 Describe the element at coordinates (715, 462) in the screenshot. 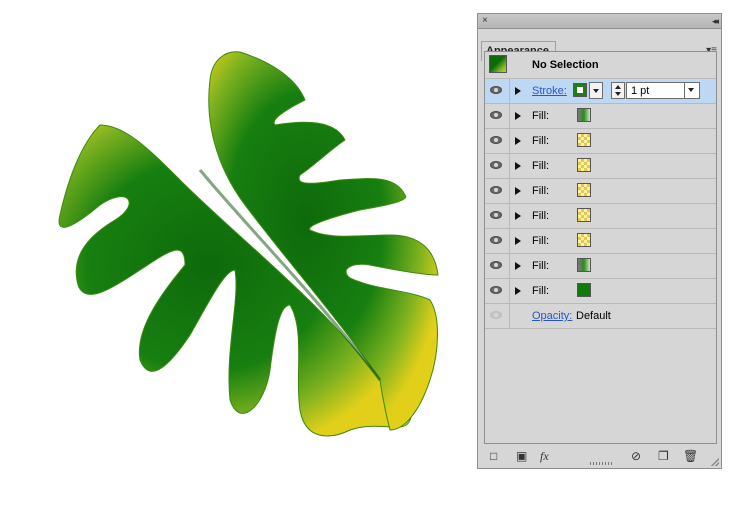

I see `resize-corner` at that location.